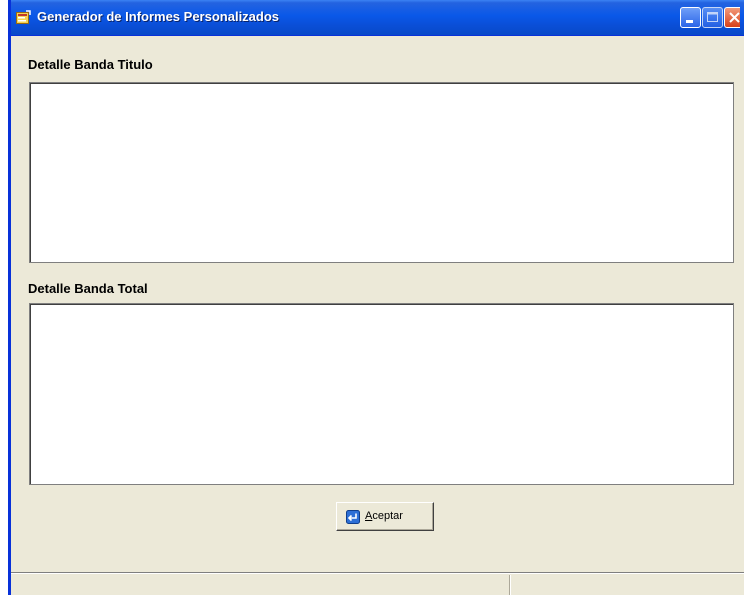 This screenshot has width=744, height=595. I want to click on report-generator-icon, so click(23, 17).